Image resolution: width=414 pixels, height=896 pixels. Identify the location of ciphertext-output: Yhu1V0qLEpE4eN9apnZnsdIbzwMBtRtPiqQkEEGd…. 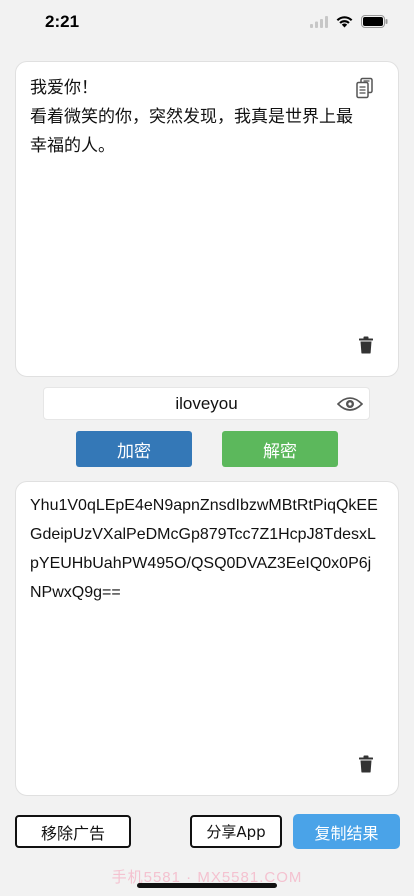
(206, 549).